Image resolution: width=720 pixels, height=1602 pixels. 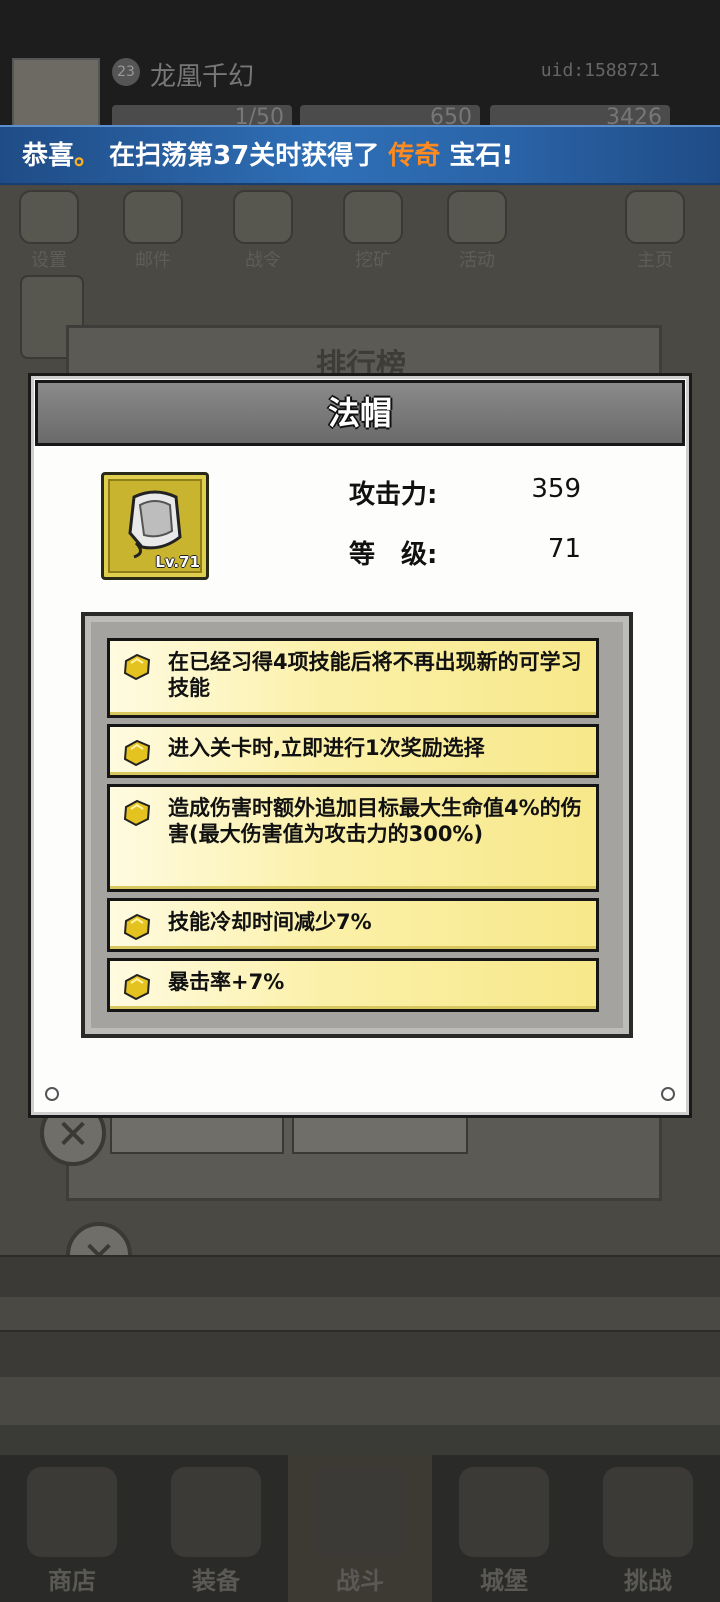 What do you see at coordinates (270, 922) in the screenshot?
I see `skill-text: 技能冷却时间减少7%` at bounding box center [270, 922].